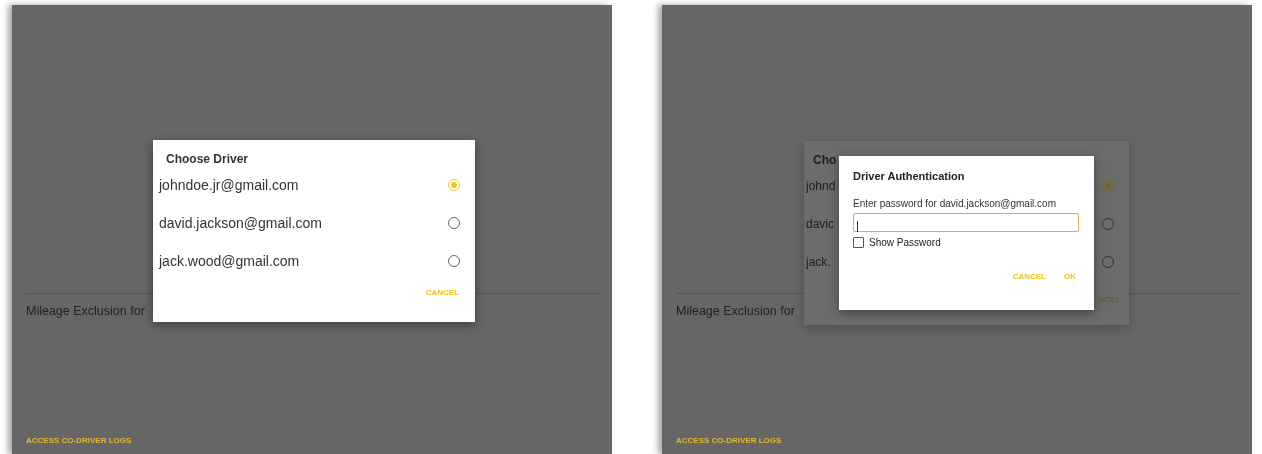 The width and height of the screenshot is (1262, 454). What do you see at coordinates (857, 226) in the screenshot?
I see `text-cursor` at bounding box center [857, 226].